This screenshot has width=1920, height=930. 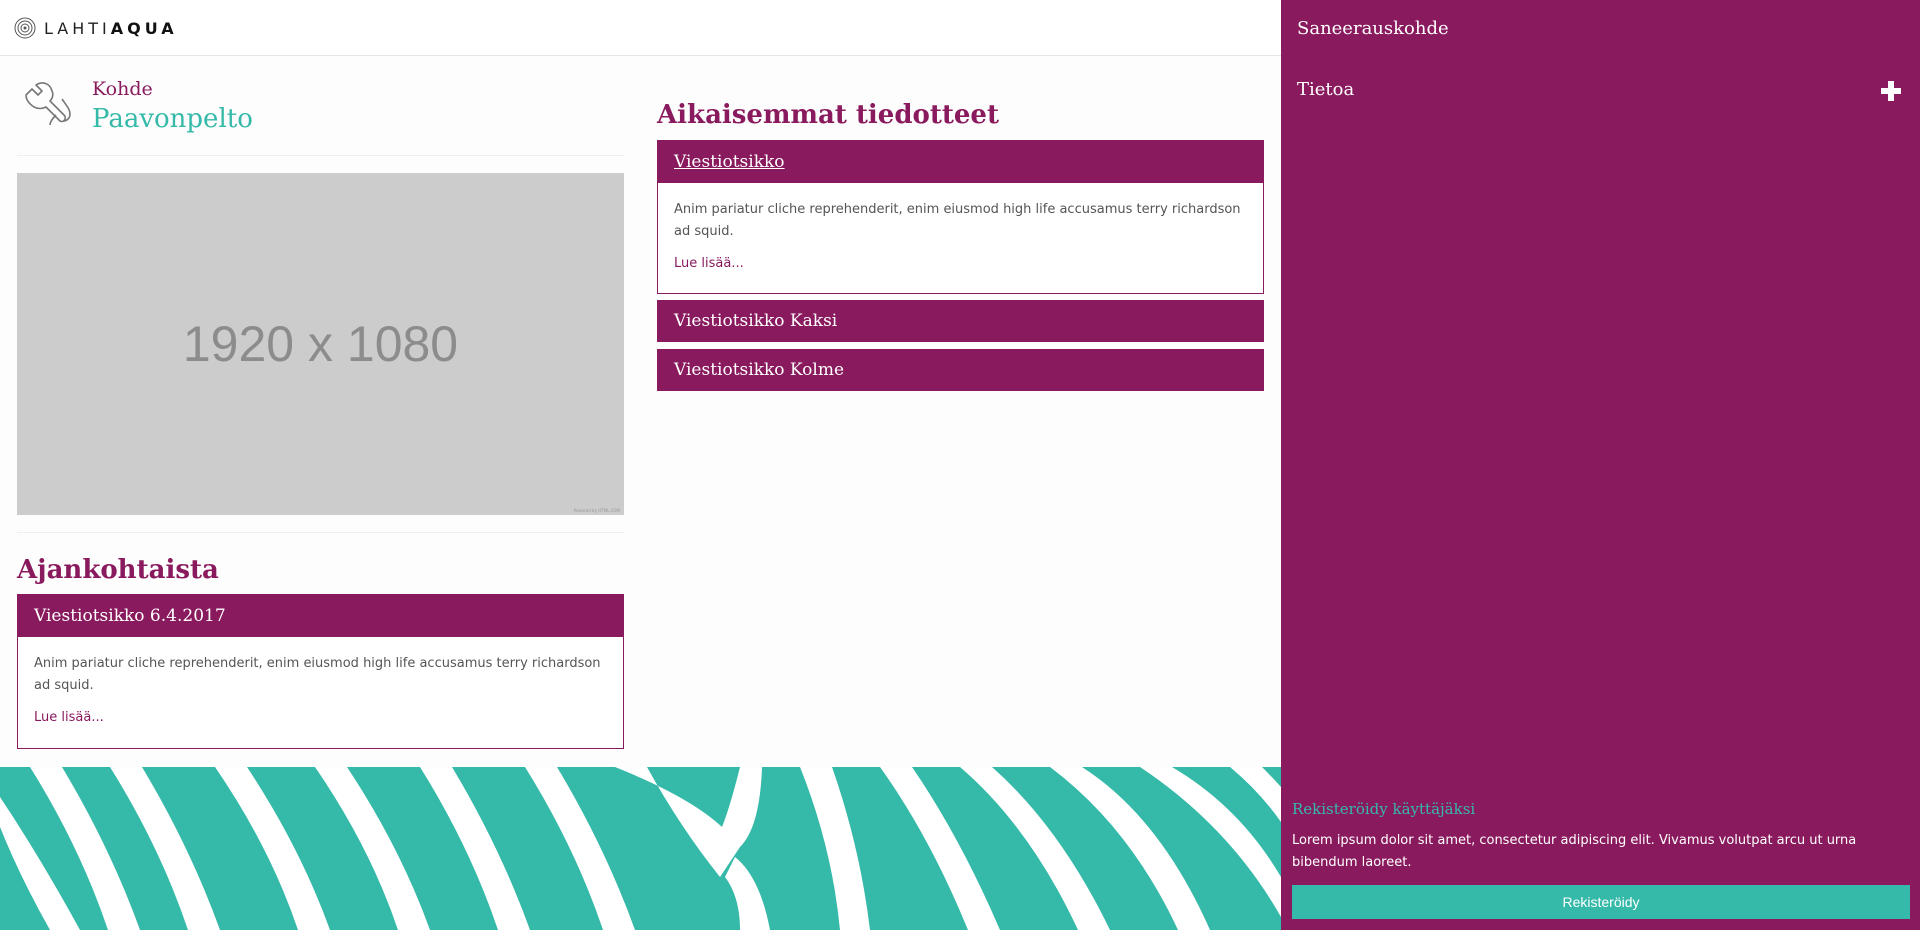 I want to click on concentric-circles-icon, so click(x=25, y=28).